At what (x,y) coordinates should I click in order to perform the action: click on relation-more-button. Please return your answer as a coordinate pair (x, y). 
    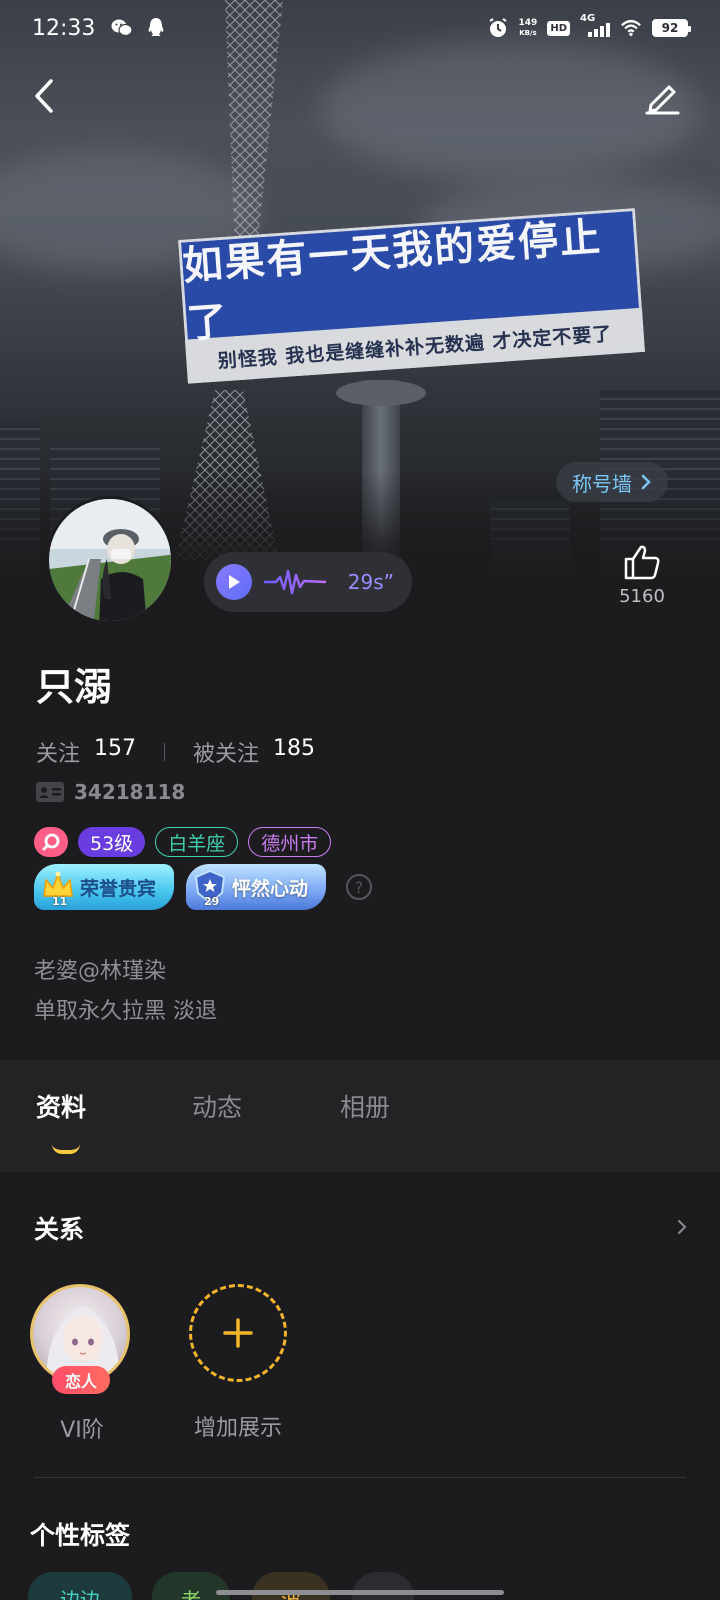
    Looking at the image, I should click on (682, 1229).